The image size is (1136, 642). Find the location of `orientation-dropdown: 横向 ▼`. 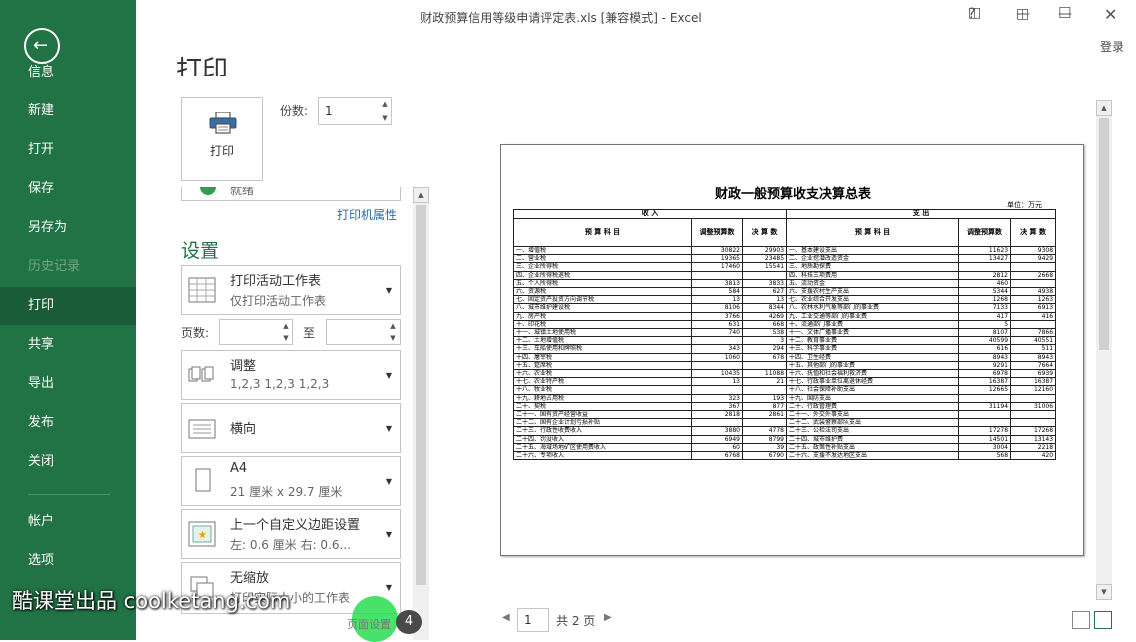

orientation-dropdown: 横向 ▼ is located at coordinates (291, 428).